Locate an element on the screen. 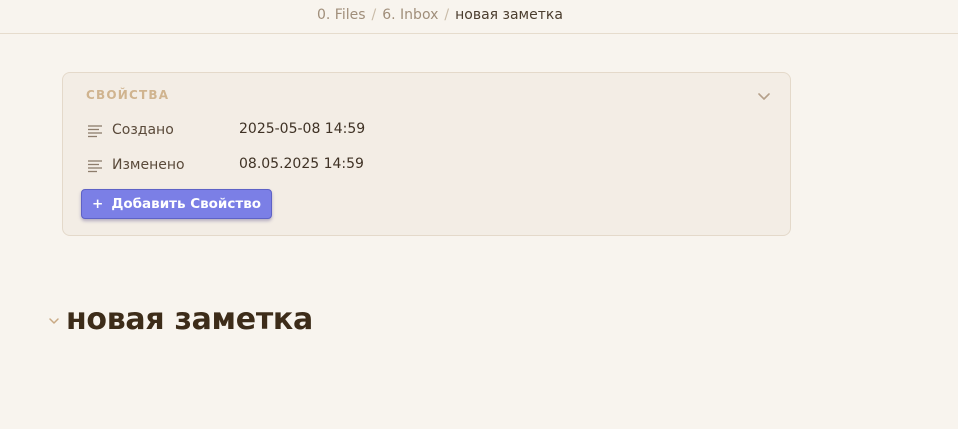  property-row-modified: Изменено 08.05.2025 14:59 is located at coordinates (432, 166).